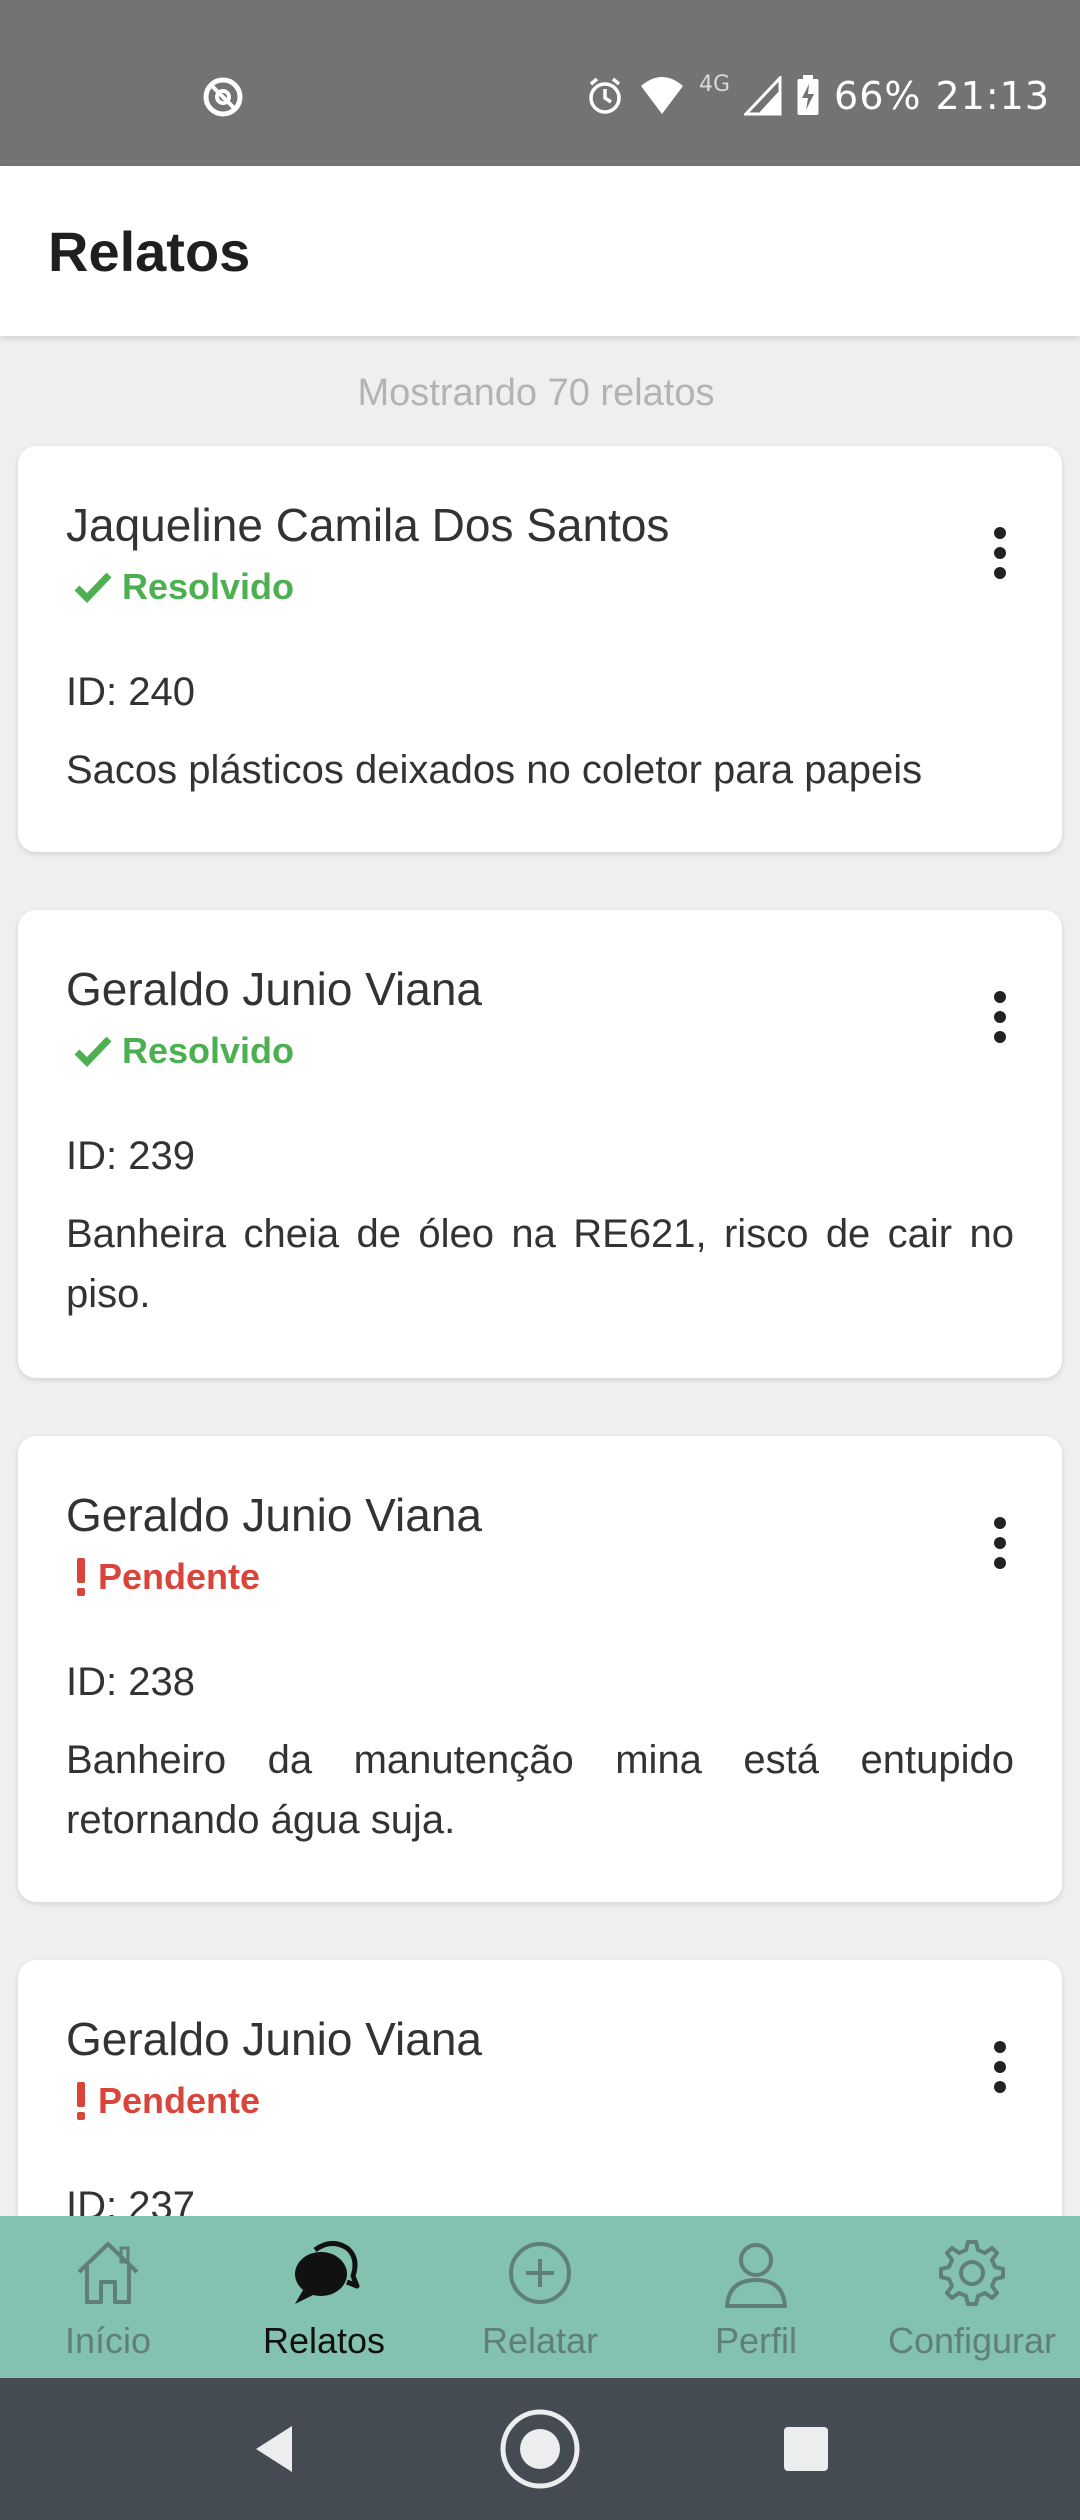  What do you see at coordinates (540, 2273) in the screenshot?
I see `add-circle-icon` at bounding box center [540, 2273].